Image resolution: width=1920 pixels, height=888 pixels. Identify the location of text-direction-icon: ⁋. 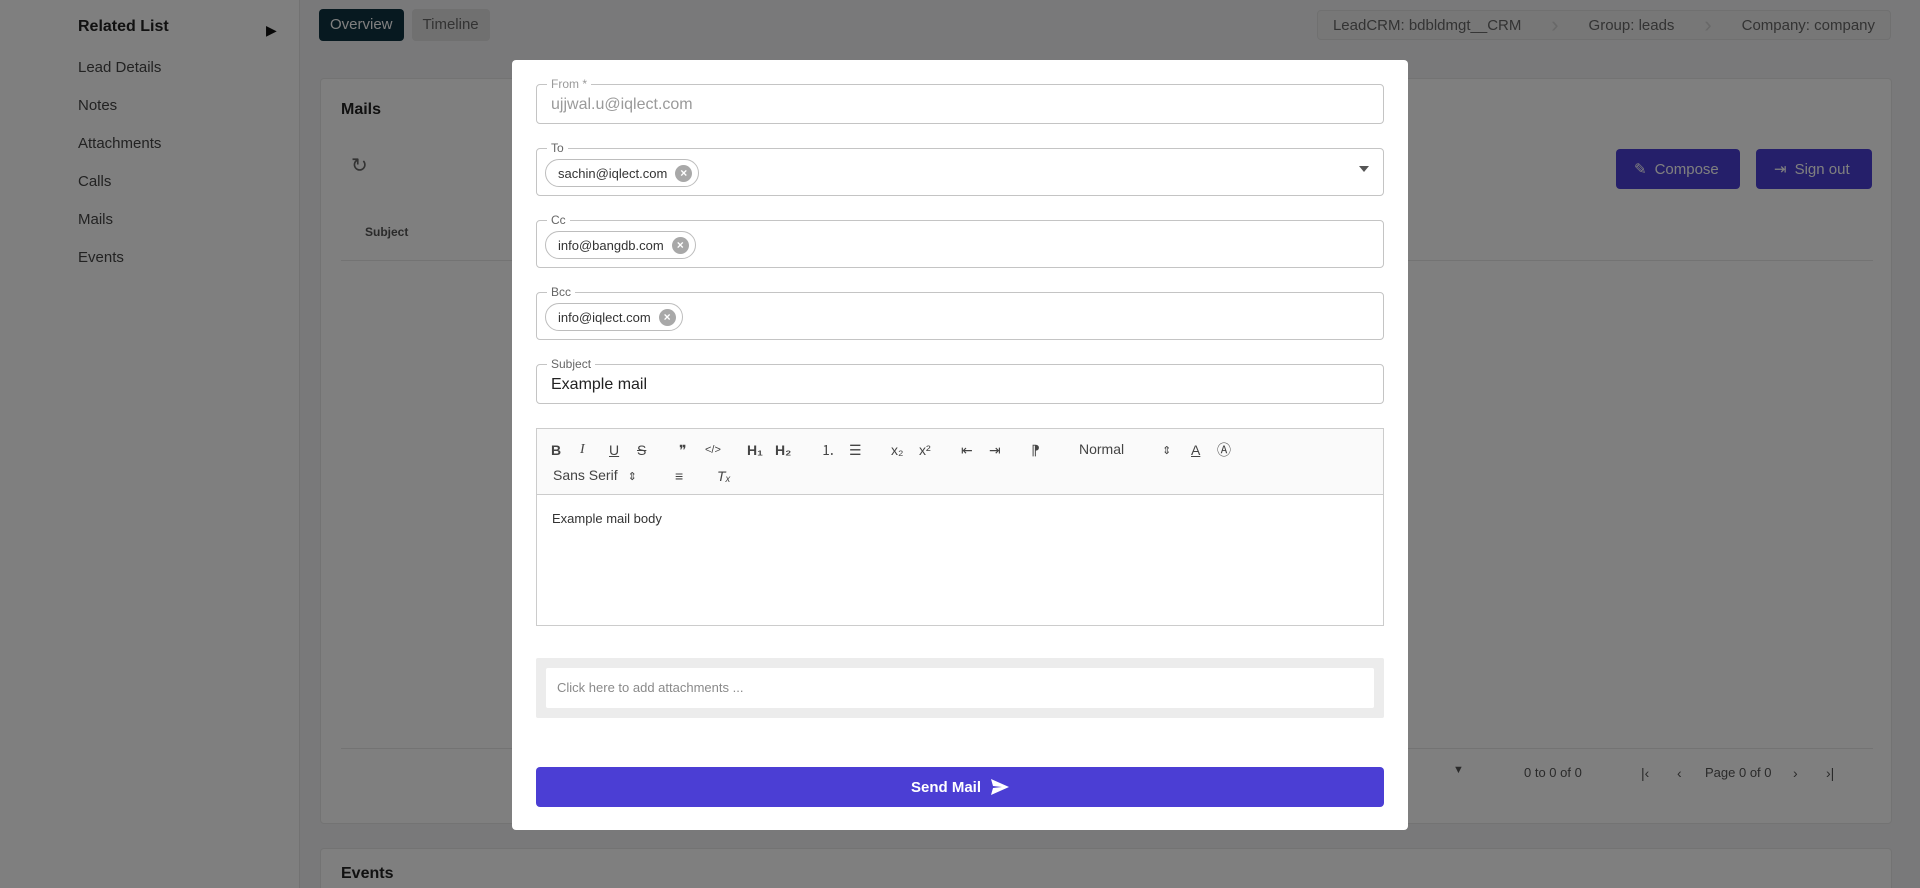
(1035, 450).